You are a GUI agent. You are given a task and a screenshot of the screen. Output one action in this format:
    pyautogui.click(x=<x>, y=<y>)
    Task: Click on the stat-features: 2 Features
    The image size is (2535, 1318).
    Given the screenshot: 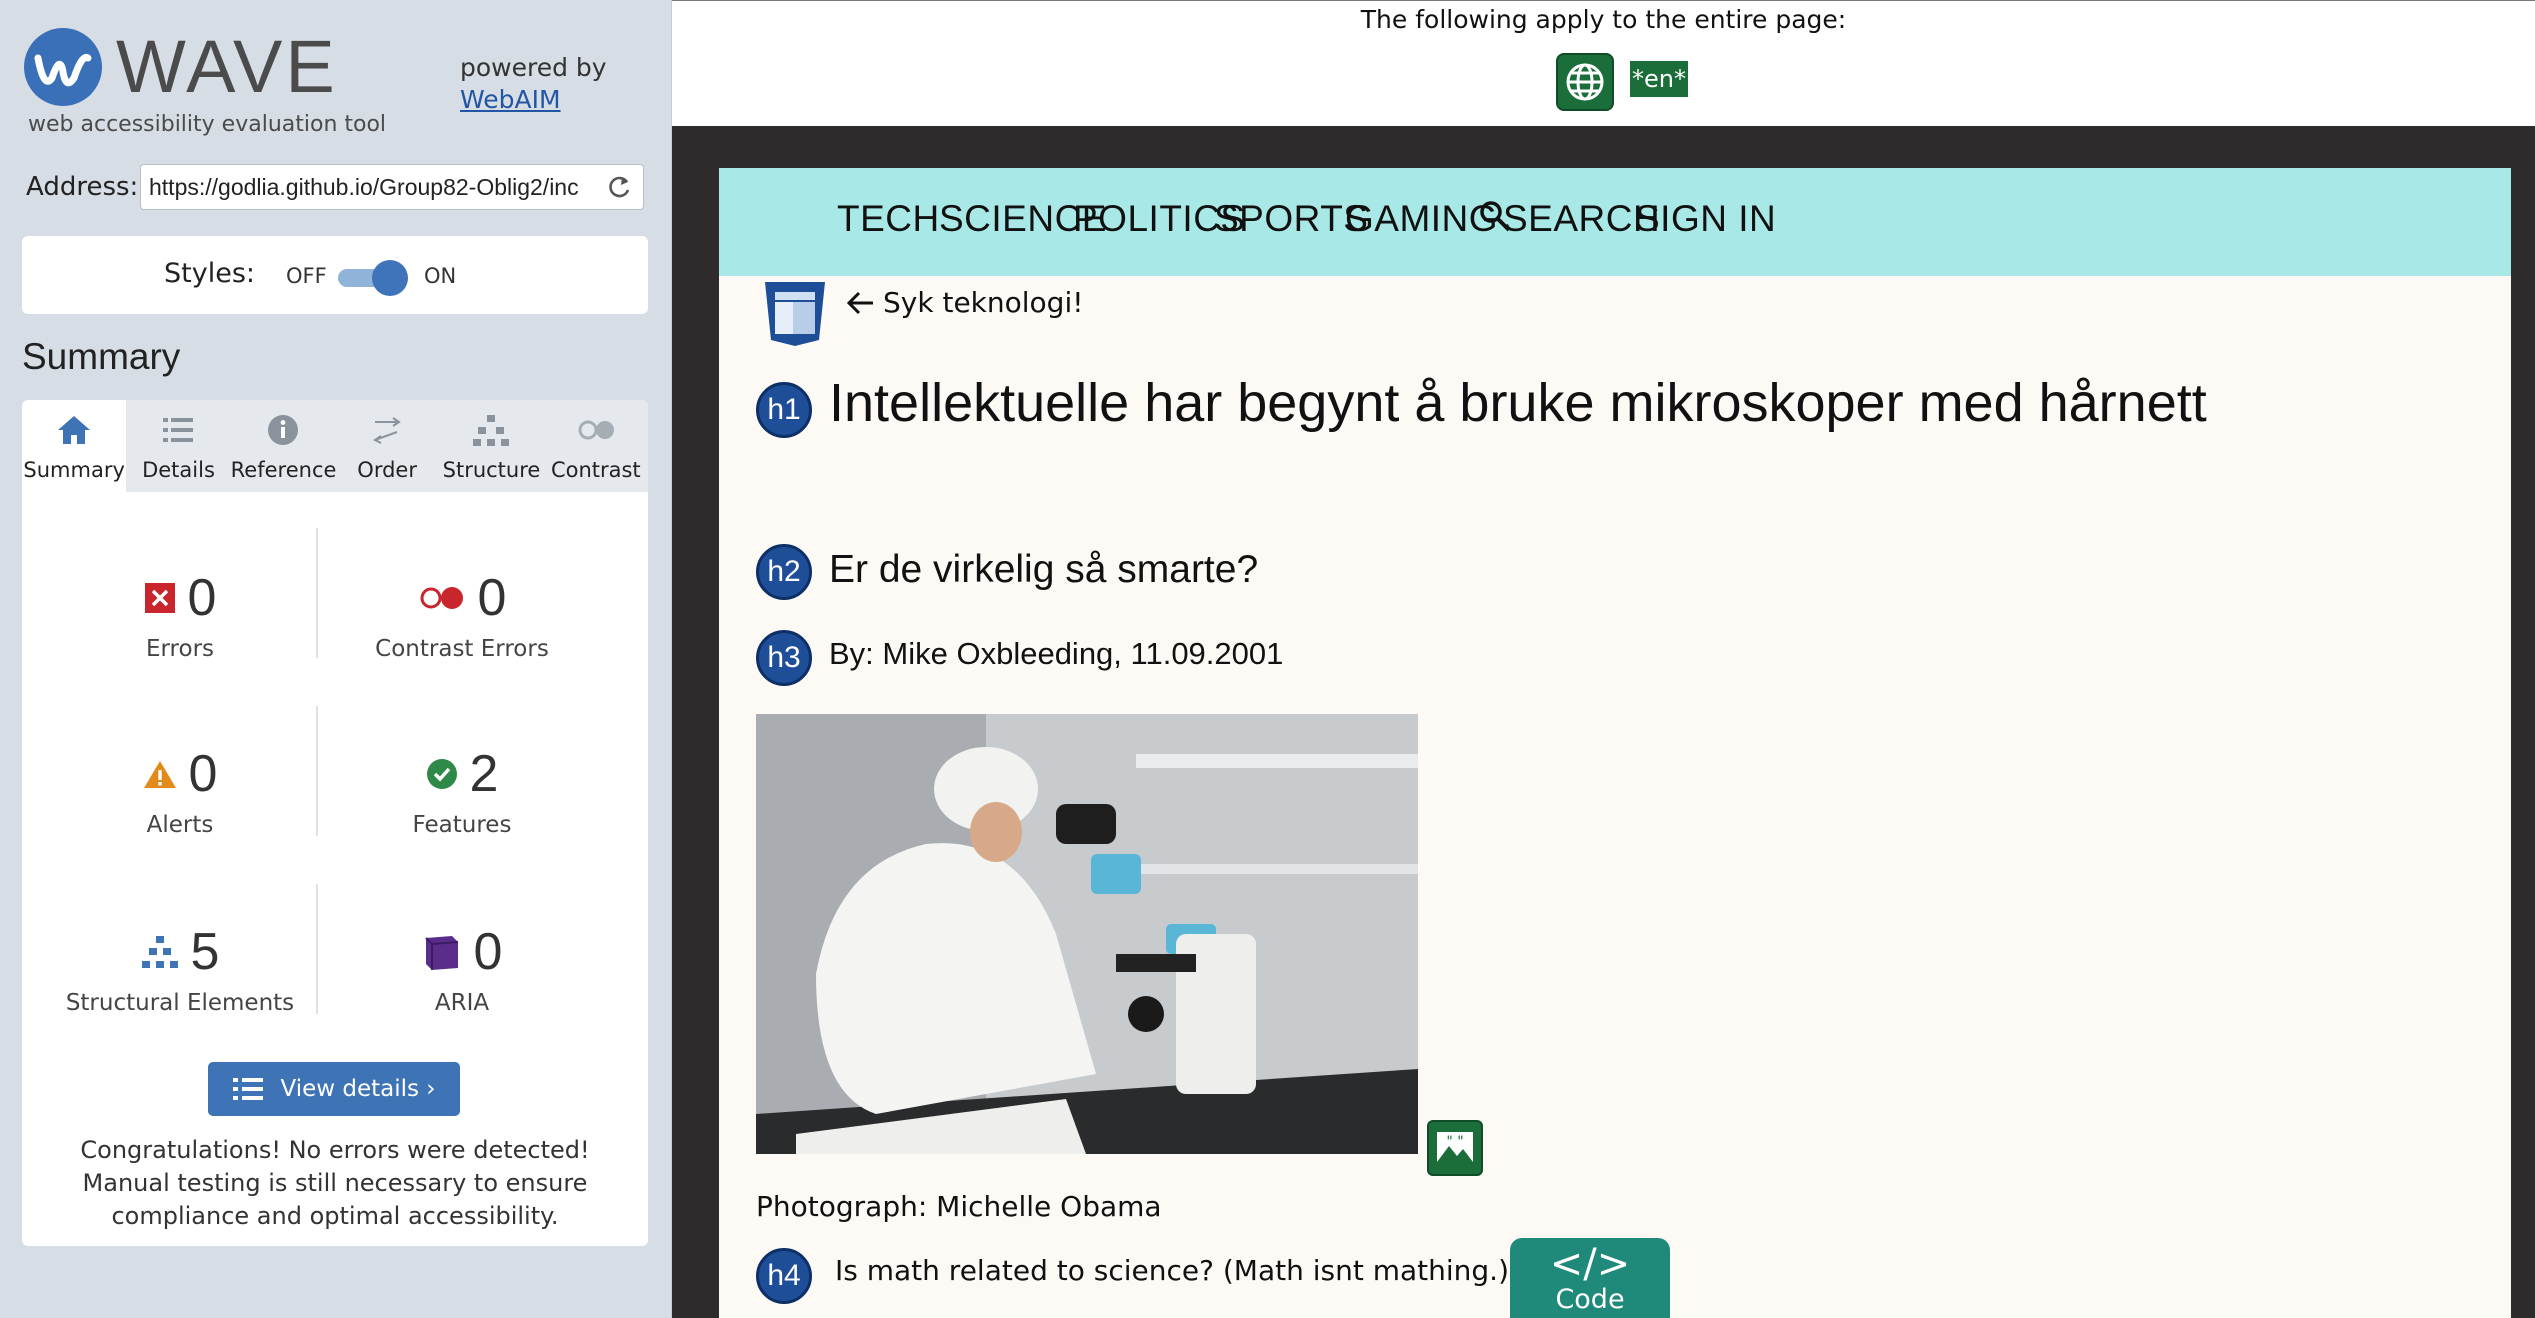 What is the action you would take?
    pyautogui.click(x=462, y=790)
    